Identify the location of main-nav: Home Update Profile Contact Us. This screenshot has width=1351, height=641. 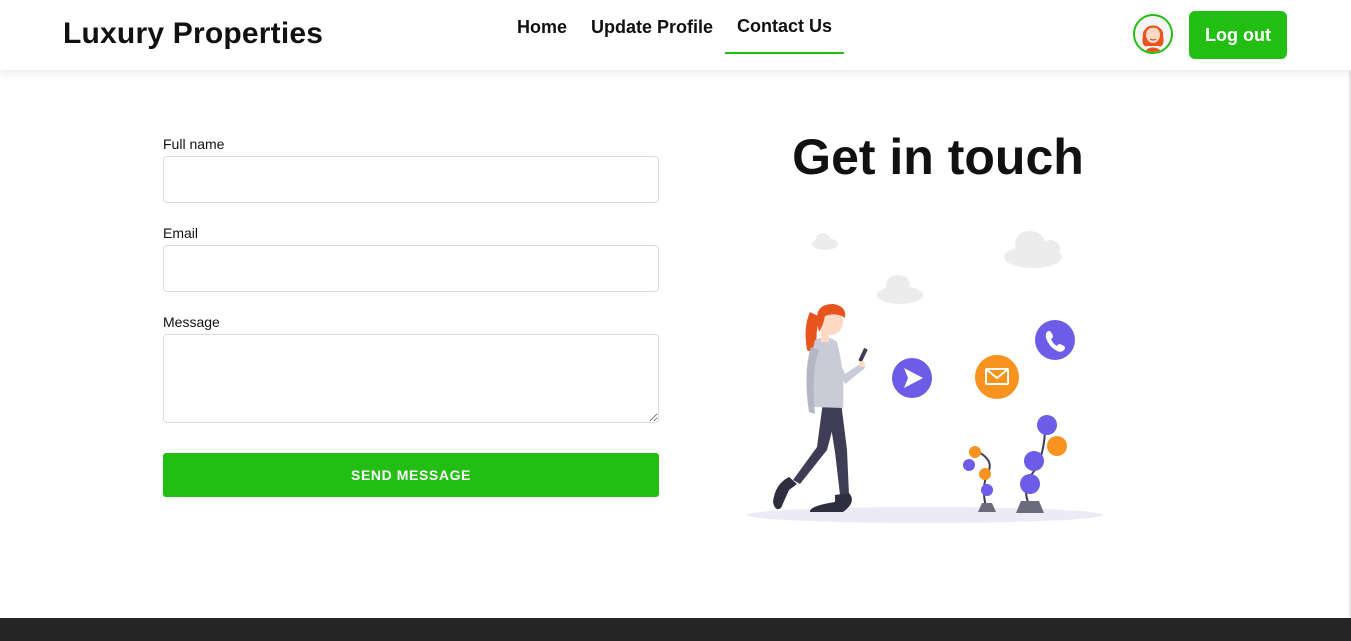
(675, 35).